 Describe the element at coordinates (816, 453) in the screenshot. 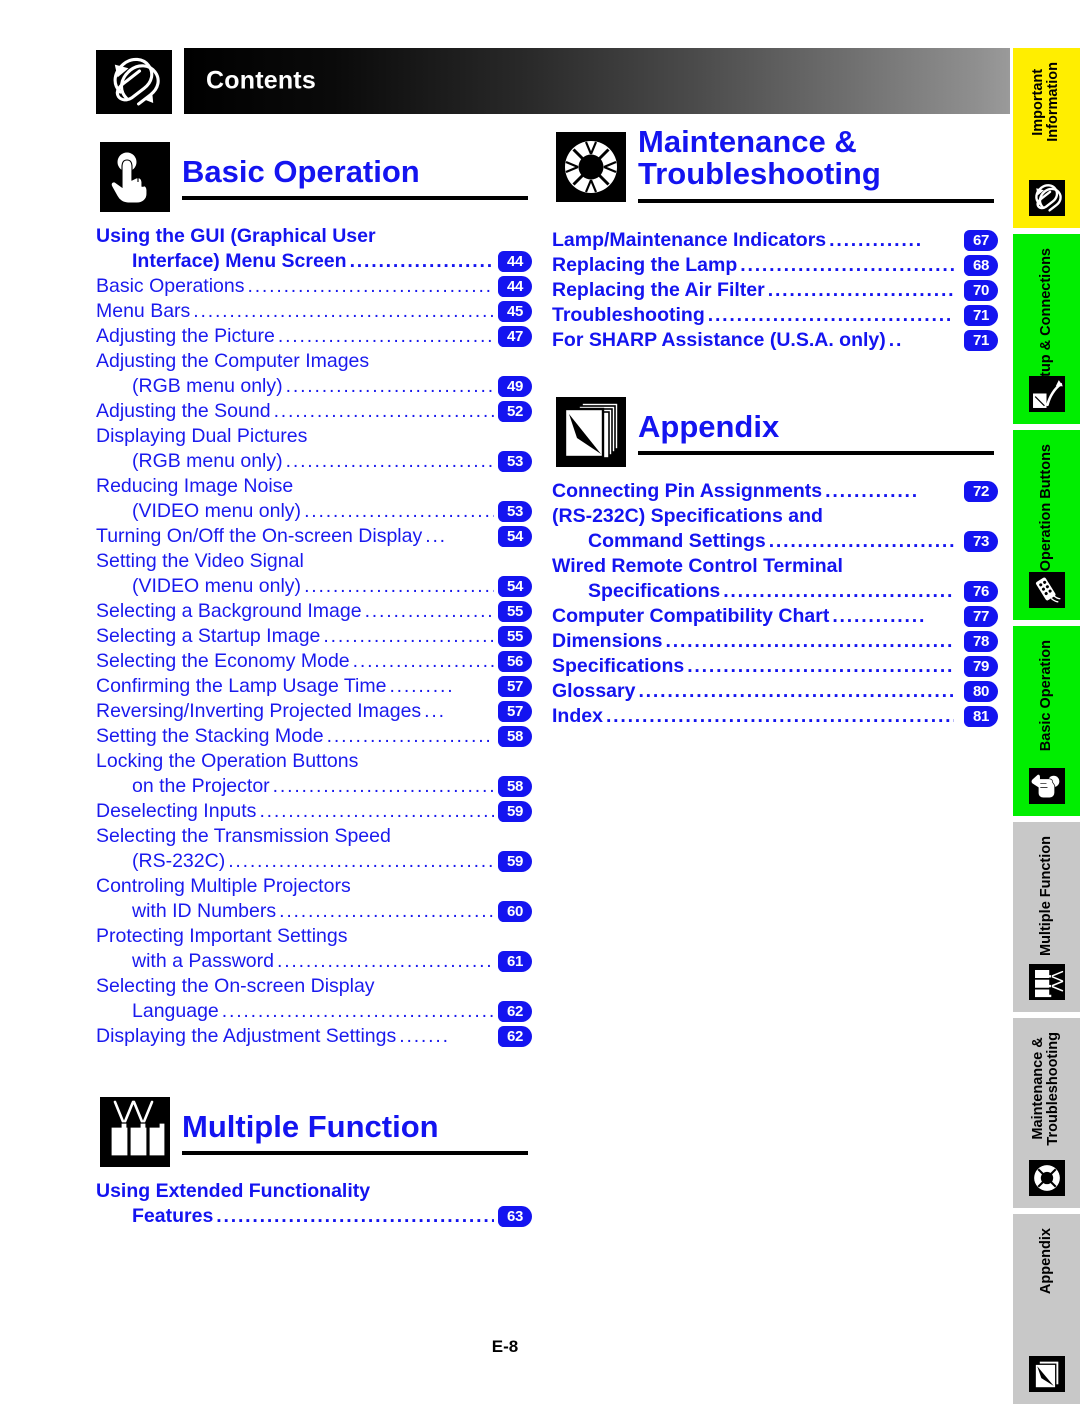

I see `section-rule` at that location.